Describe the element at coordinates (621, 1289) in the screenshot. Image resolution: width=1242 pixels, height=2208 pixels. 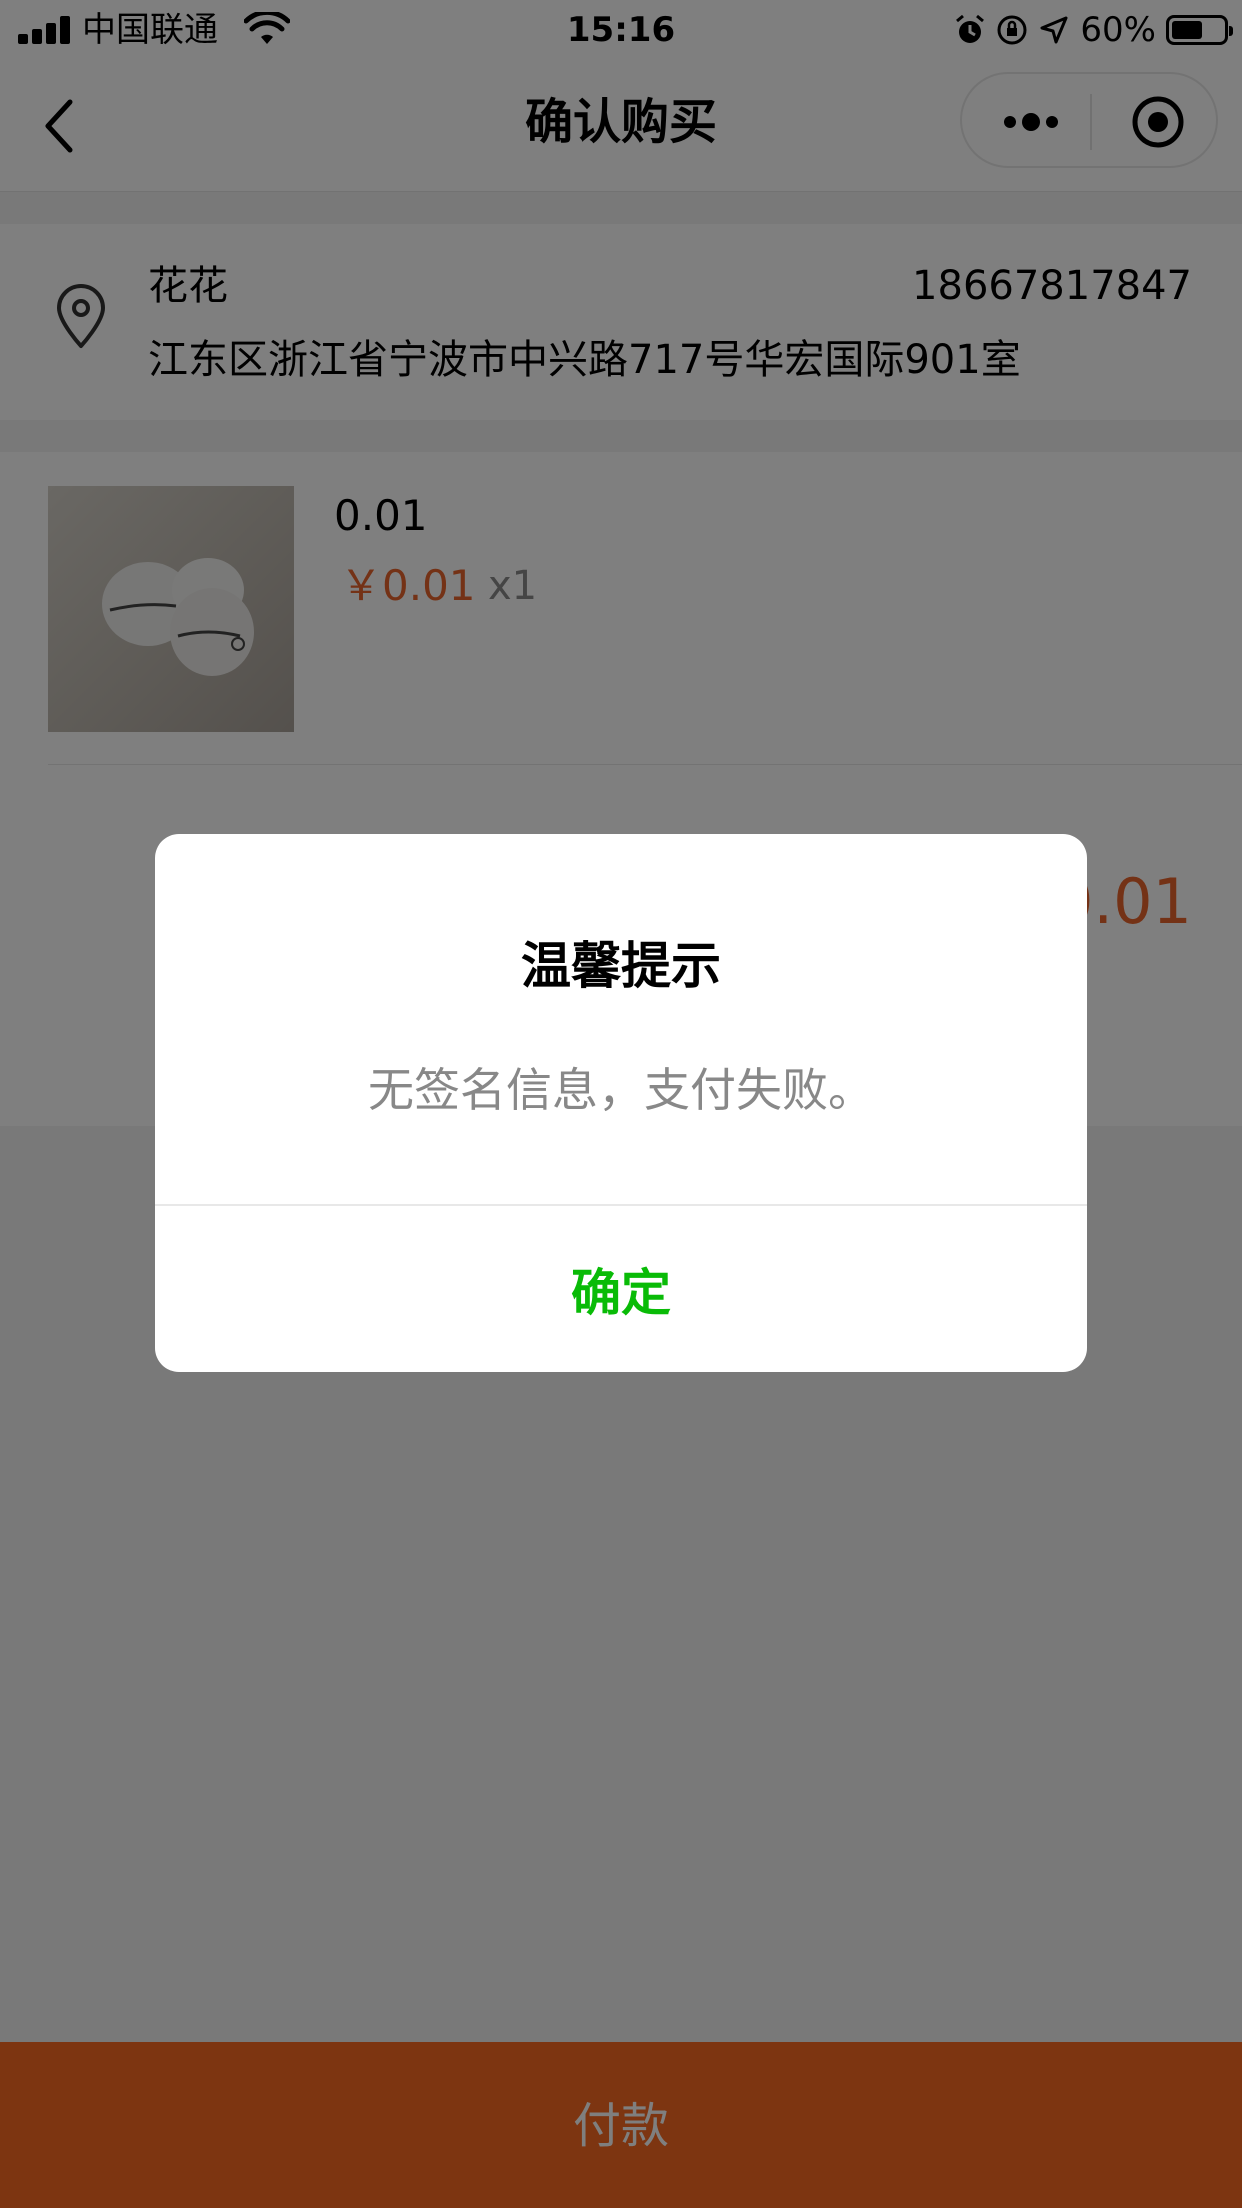
I see `confirm-button: 确定` at that location.